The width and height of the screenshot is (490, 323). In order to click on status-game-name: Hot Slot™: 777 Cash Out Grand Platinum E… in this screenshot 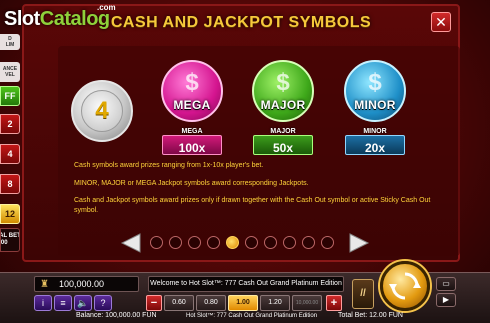, I will do `click(252, 316)`.